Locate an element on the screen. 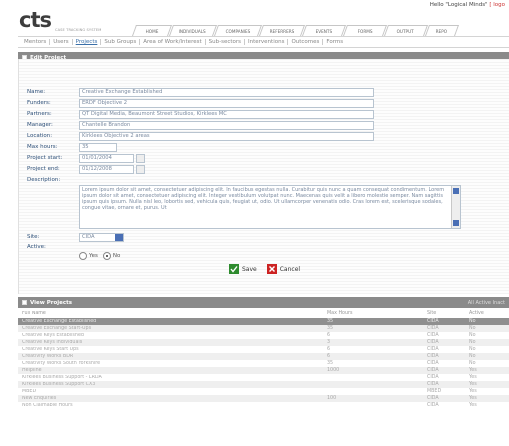 The image size is (509, 446). app-logo: cts is located at coordinates (35, 20).